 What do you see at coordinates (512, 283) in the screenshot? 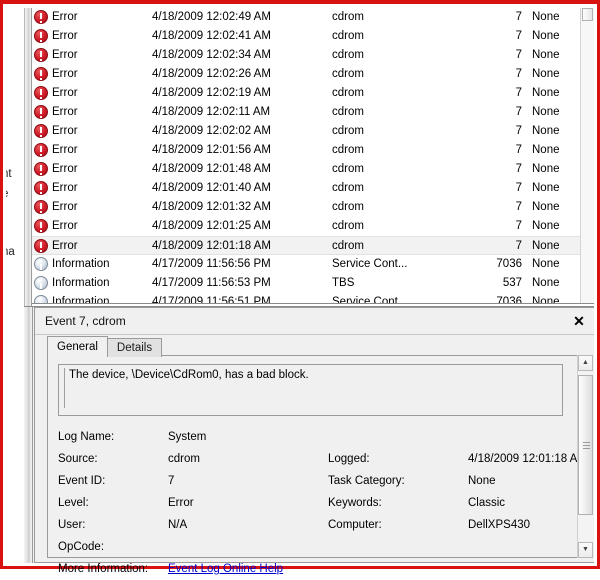
I see `event-id-cell: 537` at bounding box center [512, 283].